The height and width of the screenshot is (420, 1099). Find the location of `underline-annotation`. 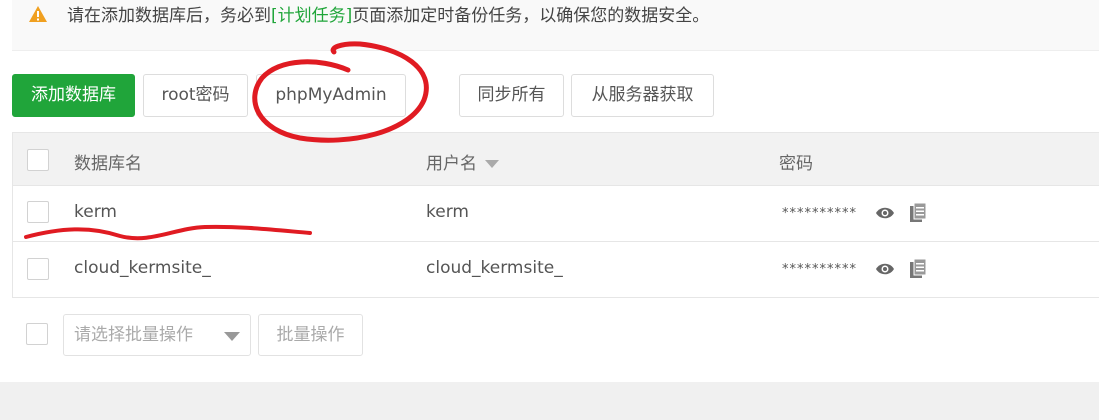

underline-annotation is located at coordinates (168, 232).